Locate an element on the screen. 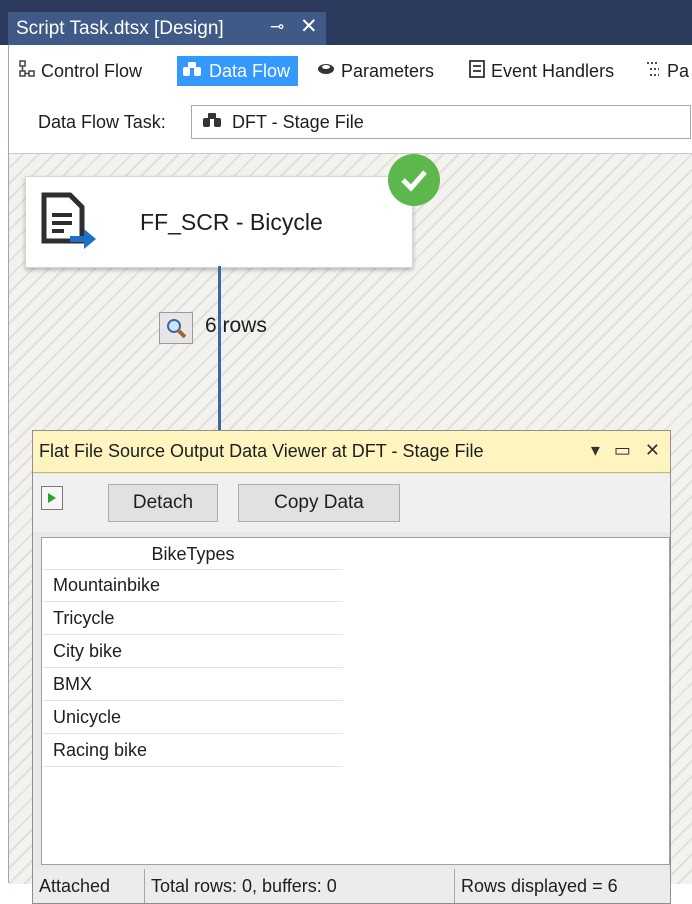  column-header-biketypes: BikeTypes is located at coordinates (193, 554).